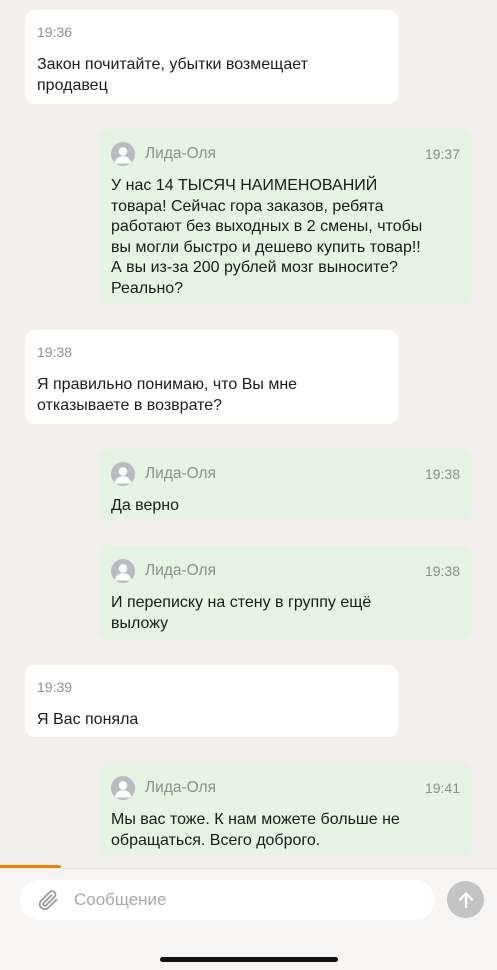 This screenshot has width=497, height=970. I want to click on arrow-up-icon, so click(465, 899).